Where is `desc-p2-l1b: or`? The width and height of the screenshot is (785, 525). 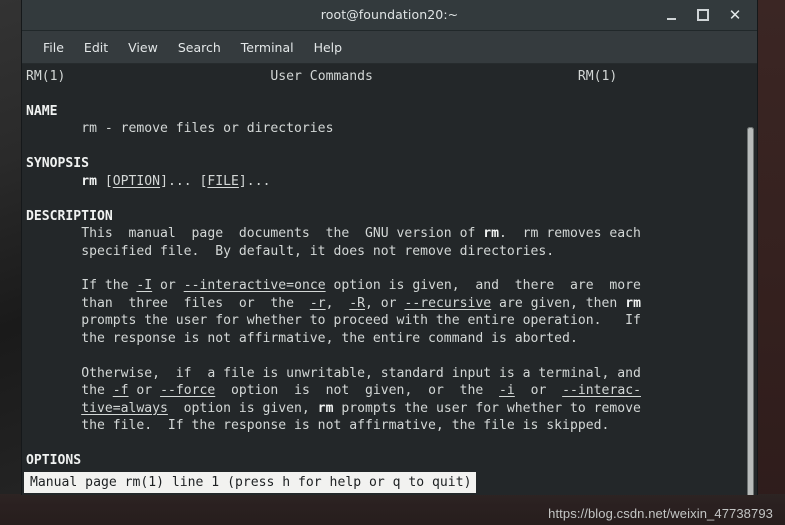 desc-p2-l1b: or is located at coordinates (168, 286).